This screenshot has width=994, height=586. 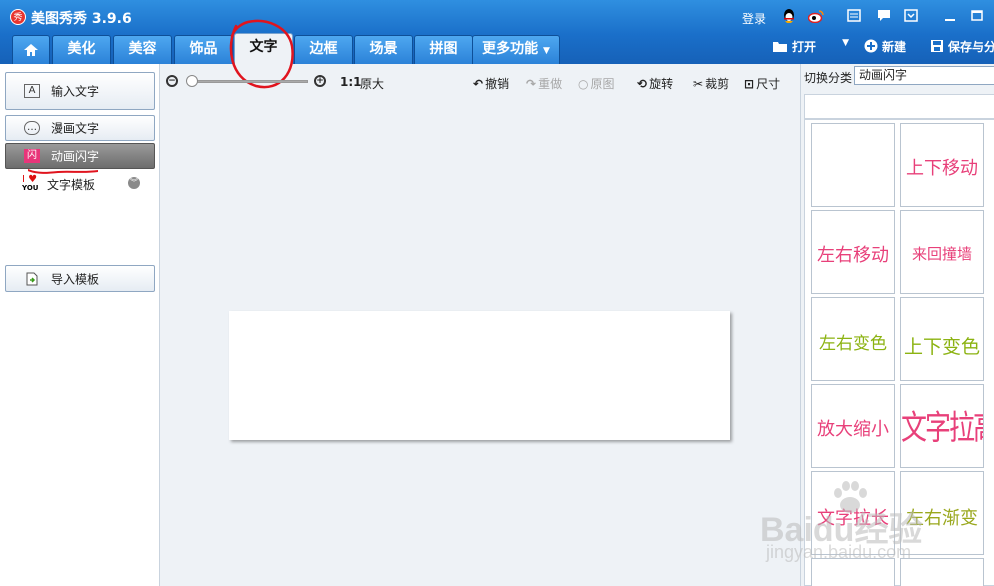 I want to click on plus-circle-icon, so click(x=871, y=46).